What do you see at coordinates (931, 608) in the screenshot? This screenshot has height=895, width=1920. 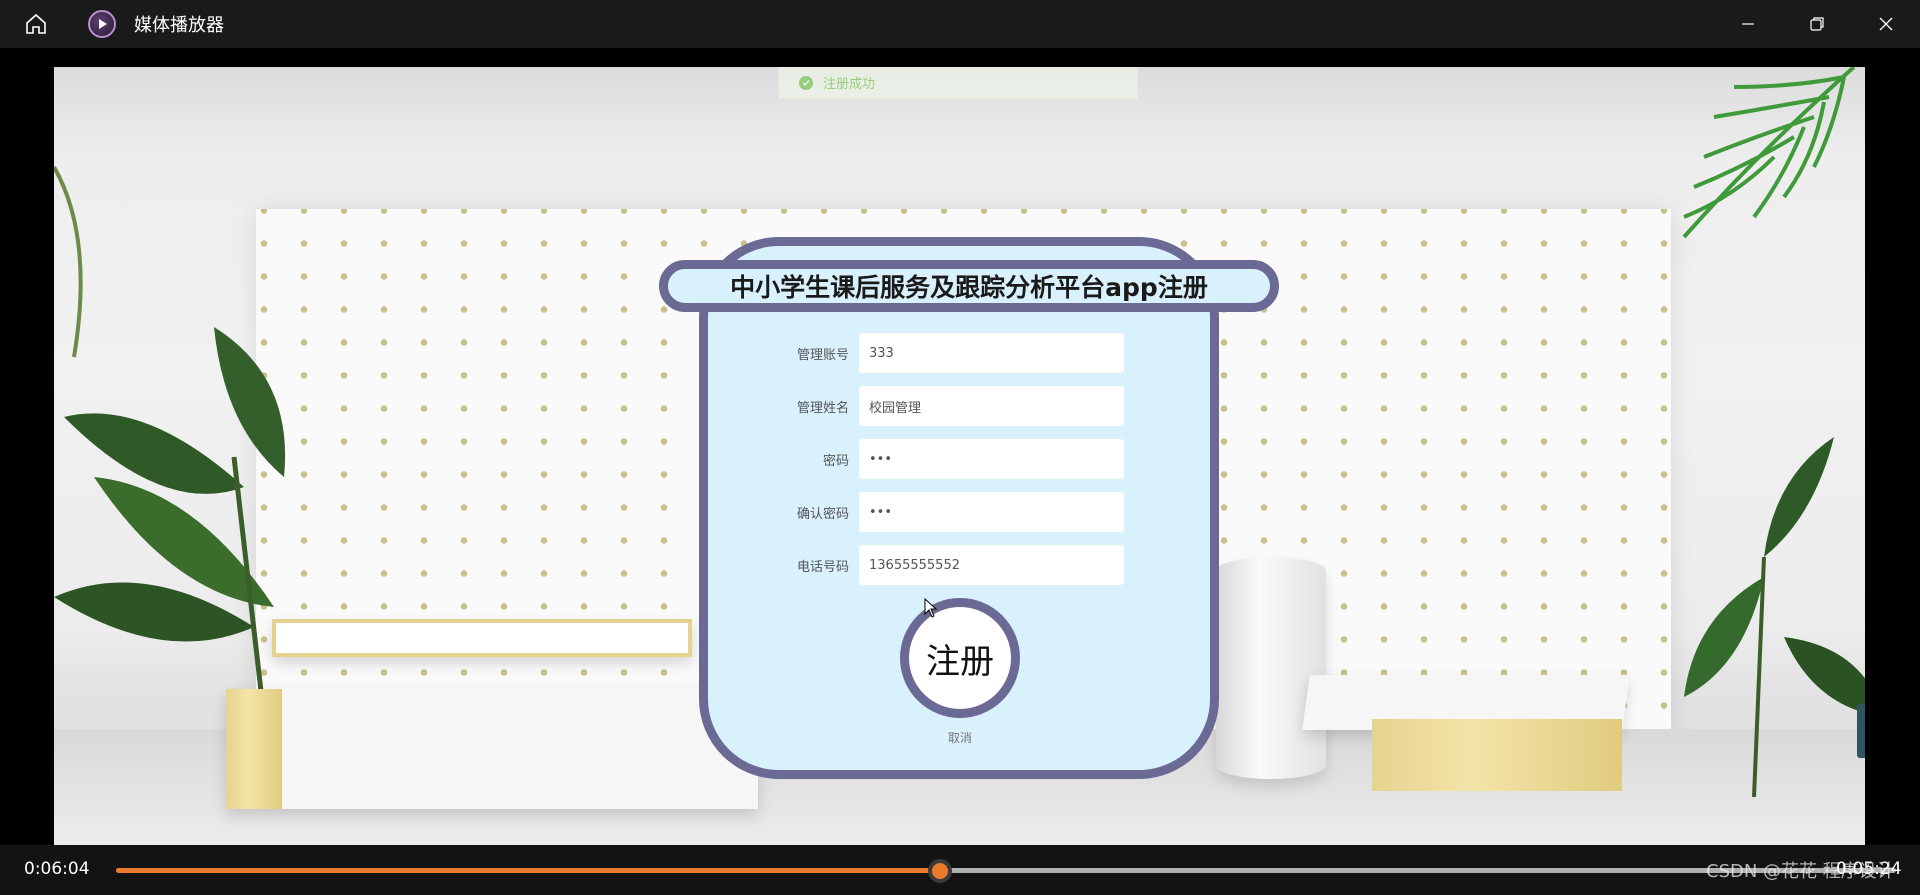 I see `mouse-cursor-icon` at bounding box center [931, 608].